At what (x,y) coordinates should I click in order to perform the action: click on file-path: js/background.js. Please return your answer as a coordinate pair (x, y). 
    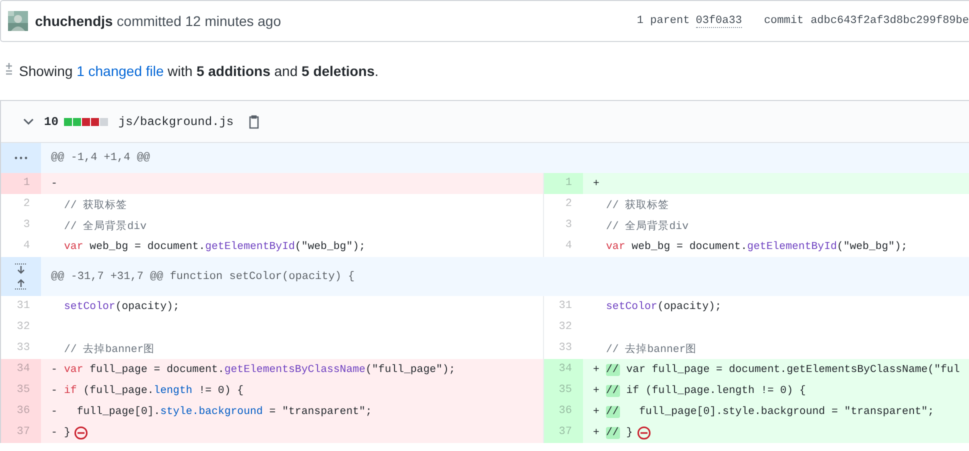
    Looking at the image, I should click on (176, 121).